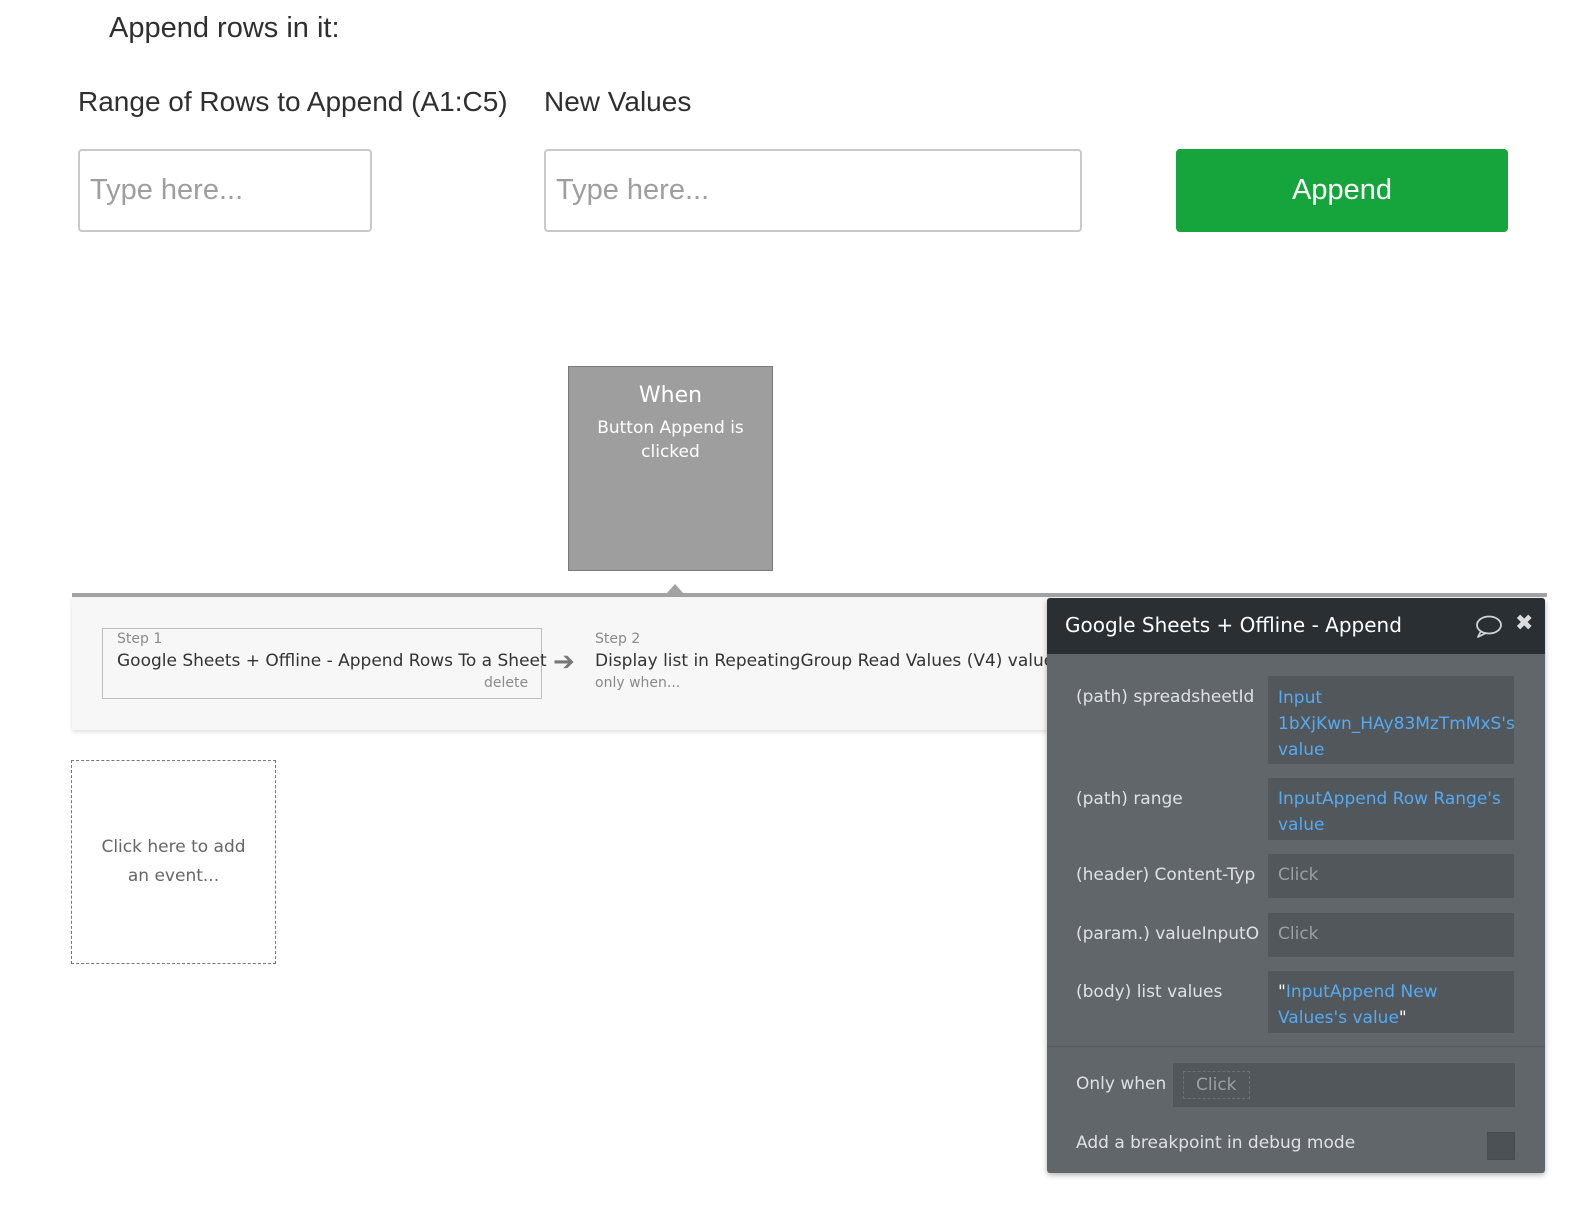  Describe the element at coordinates (1342, 190) in the screenshot. I see `append-button: Append` at that location.